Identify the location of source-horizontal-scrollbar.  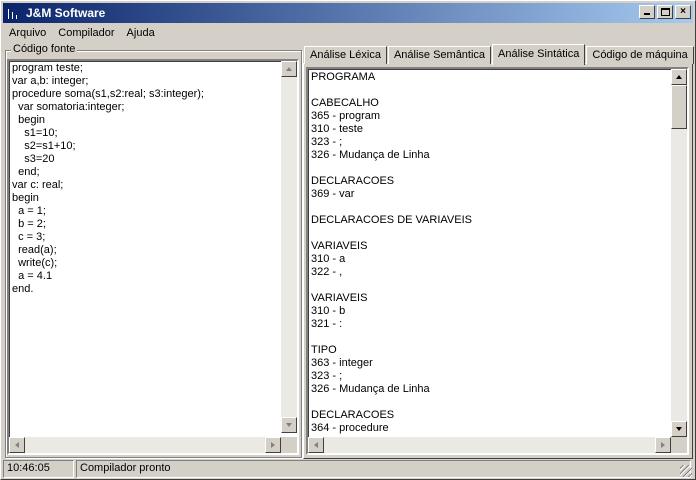
(145, 445).